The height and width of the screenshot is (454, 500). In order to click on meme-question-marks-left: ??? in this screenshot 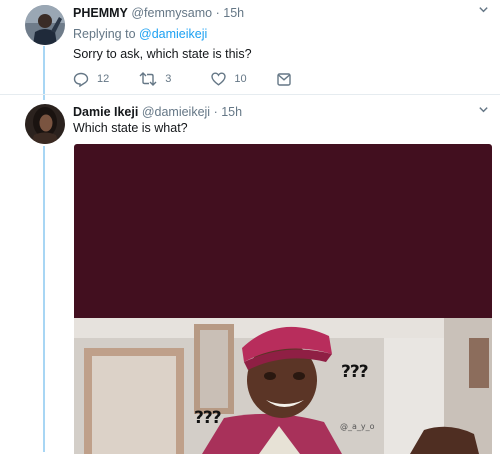, I will do `click(208, 418)`.